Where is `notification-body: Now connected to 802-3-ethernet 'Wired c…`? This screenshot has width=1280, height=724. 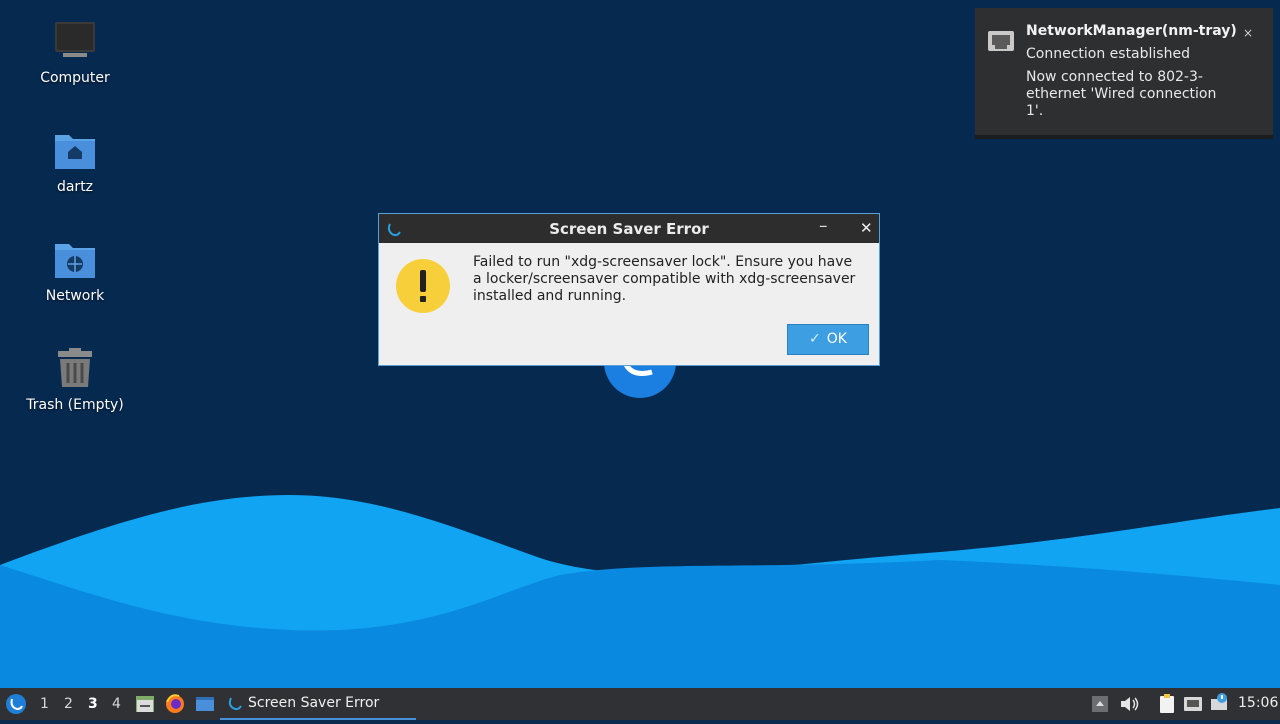
notification-body: Now connected to 802-3-ethernet 'Wired c… is located at coordinates (1121, 94).